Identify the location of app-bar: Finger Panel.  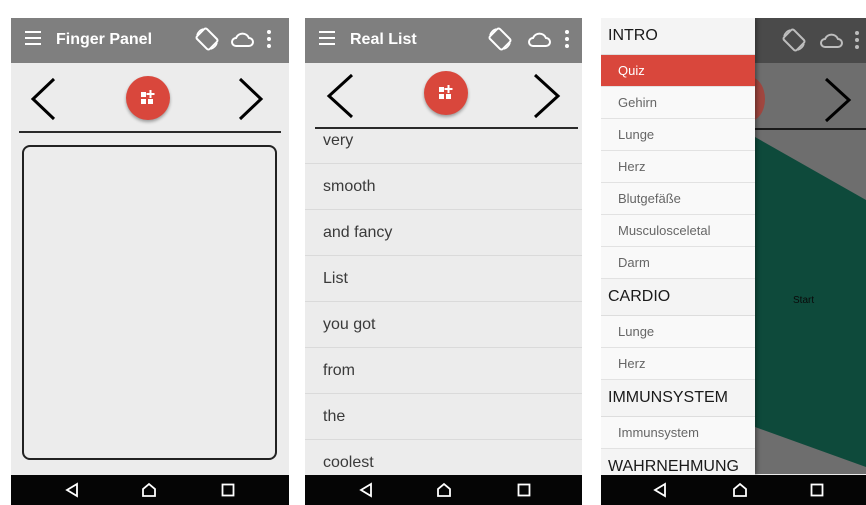
(150, 40).